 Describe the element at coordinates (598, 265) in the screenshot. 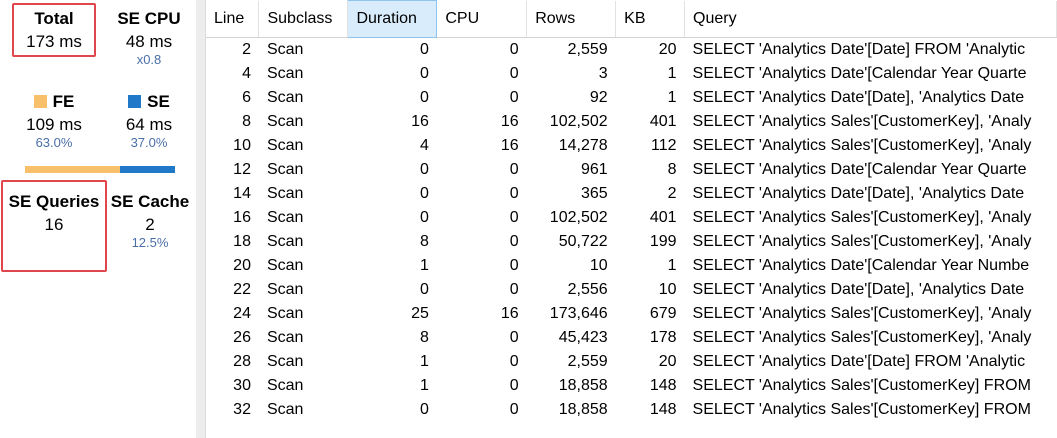

I see `cell-rows: 10` at that location.